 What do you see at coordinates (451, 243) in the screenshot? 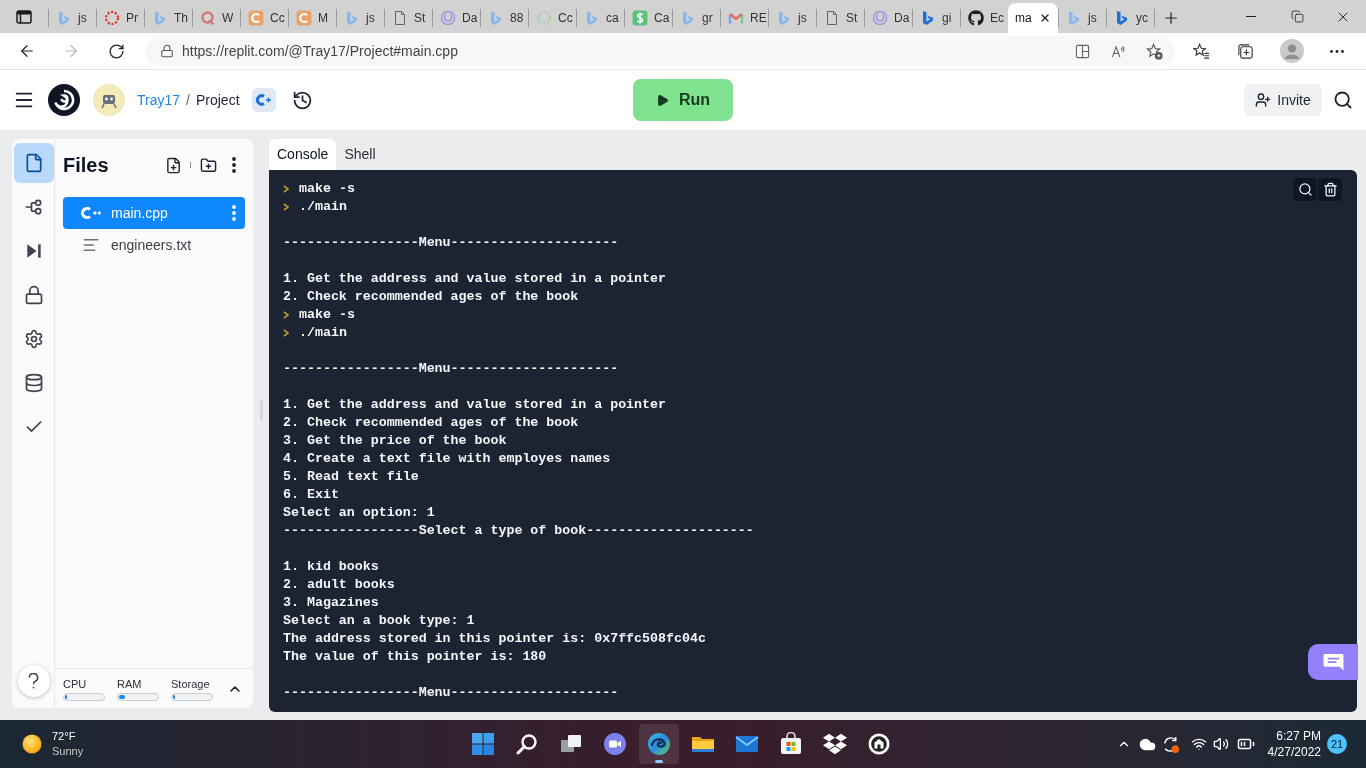
I see `console-output: -----------------Menu---------------------` at bounding box center [451, 243].